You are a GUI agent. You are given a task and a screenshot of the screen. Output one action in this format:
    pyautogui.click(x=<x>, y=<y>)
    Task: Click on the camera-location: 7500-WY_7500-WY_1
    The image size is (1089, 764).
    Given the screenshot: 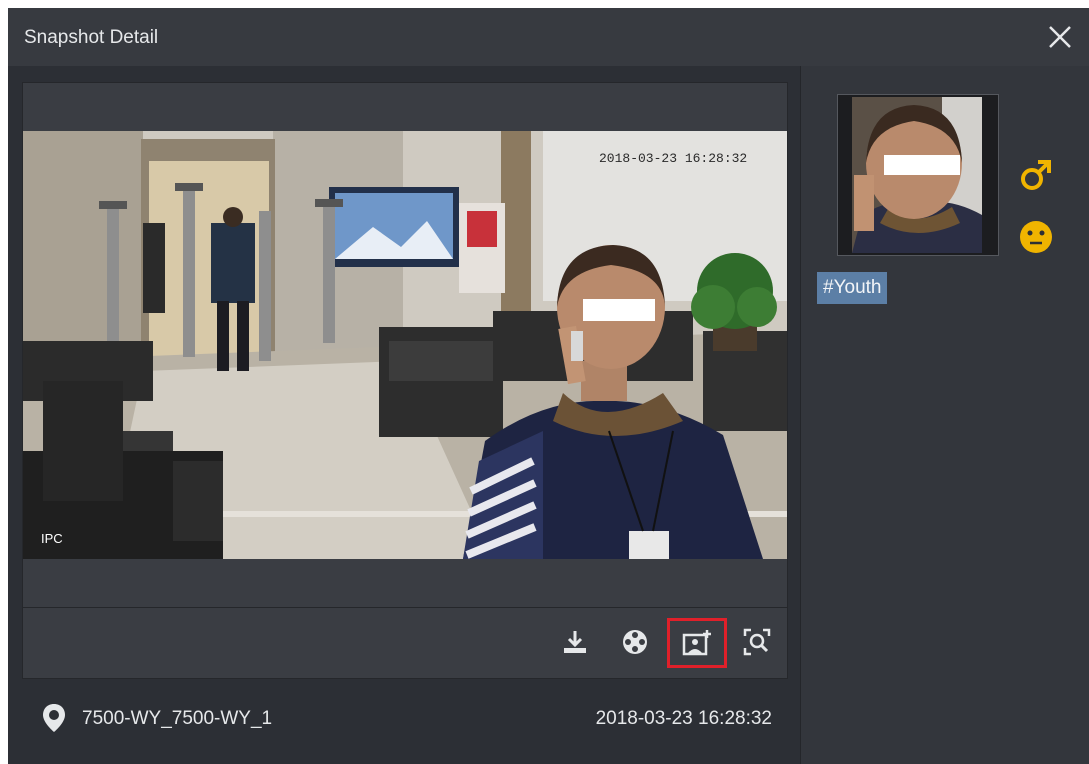 What is the action you would take?
    pyautogui.click(x=177, y=718)
    